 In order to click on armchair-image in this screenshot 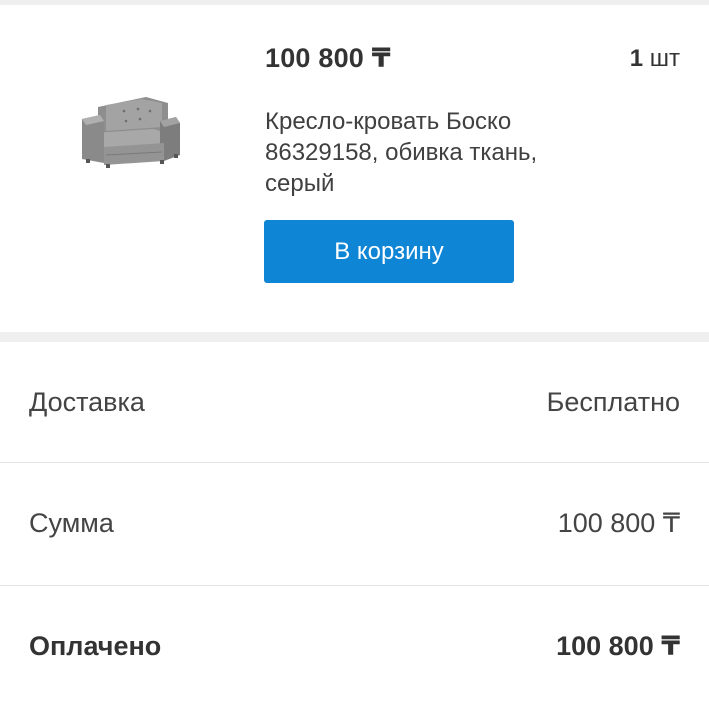, I will do `click(129, 131)`.